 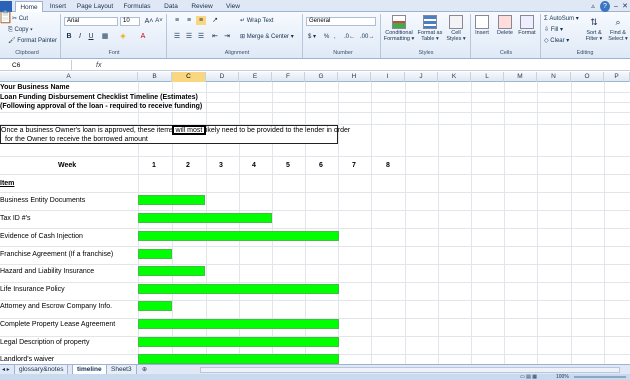 What do you see at coordinates (130, 21) in the screenshot?
I see `font-size-select: 10` at bounding box center [130, 21].